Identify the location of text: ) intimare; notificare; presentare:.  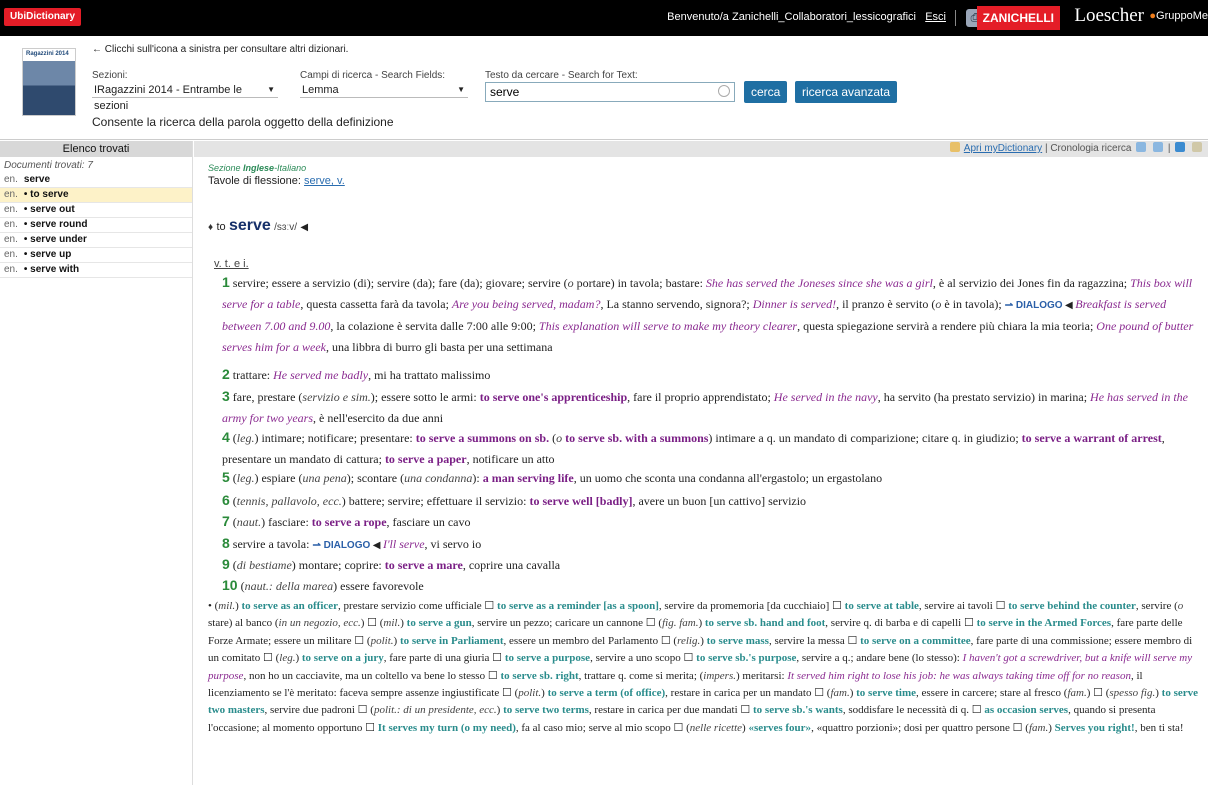
(335, 438).